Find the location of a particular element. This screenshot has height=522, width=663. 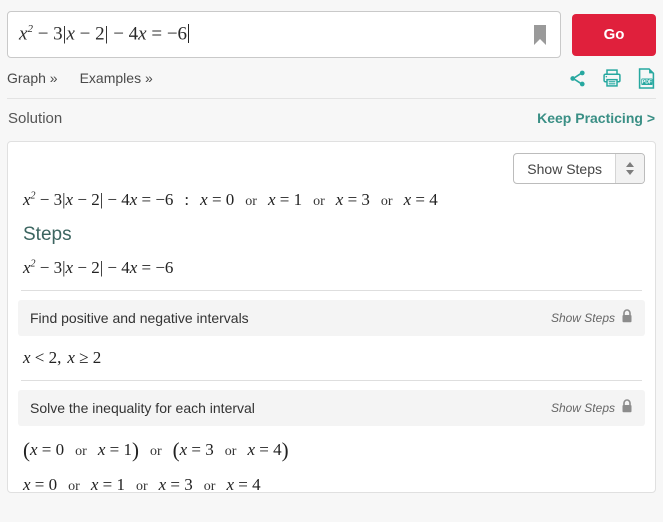

main-equation: x2 − 3|x − 2| − 4x = −6 is located at coordinates (98, 267).